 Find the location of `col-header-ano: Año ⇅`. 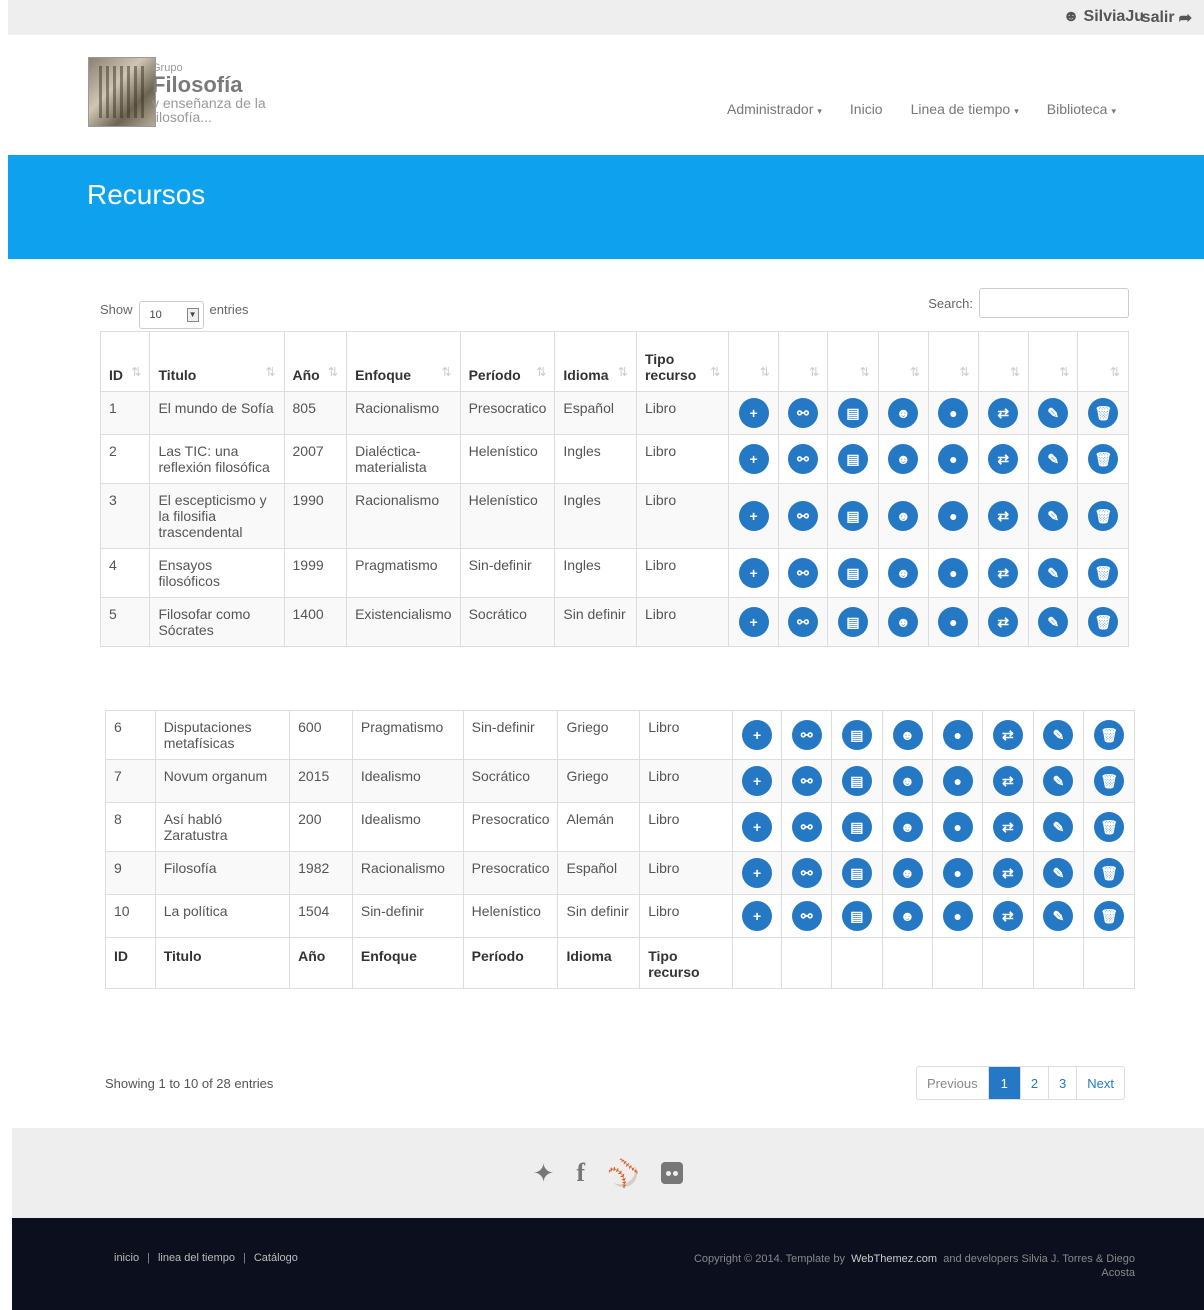

col-header-ano: Año ⇅ is located at coordinates (315, 361).